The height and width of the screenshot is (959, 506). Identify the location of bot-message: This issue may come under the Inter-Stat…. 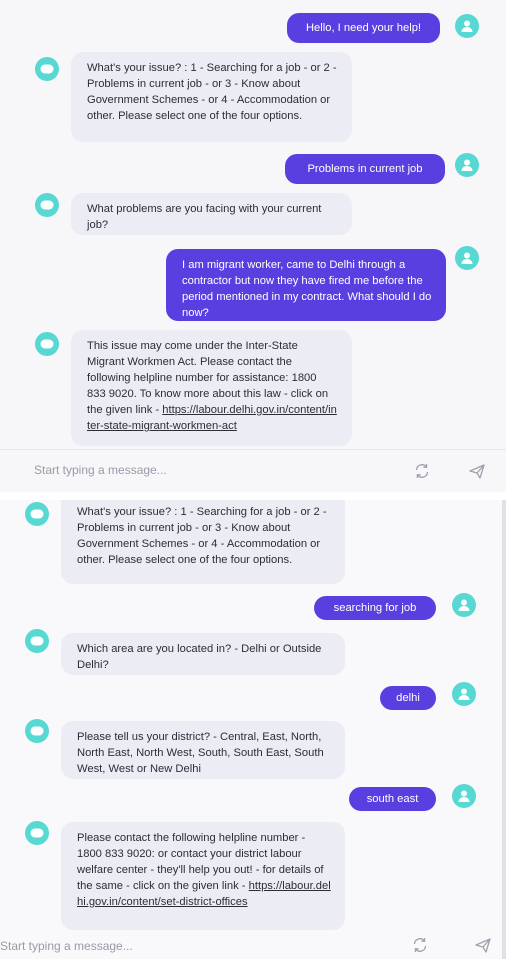
(211, 388).